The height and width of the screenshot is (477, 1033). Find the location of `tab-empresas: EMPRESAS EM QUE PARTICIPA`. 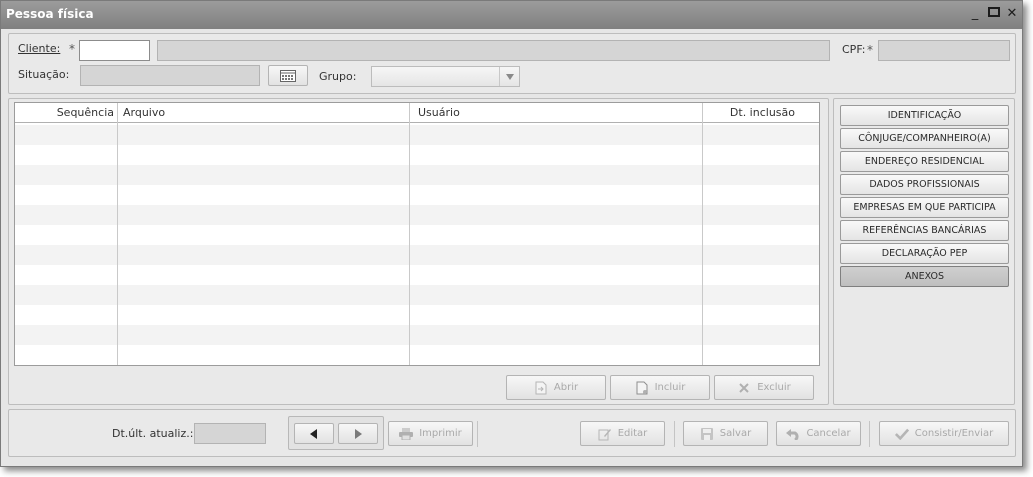

tab-empresas: EMPRESAS EM QUE PARTICIPA is located at coordinates (924, 207).